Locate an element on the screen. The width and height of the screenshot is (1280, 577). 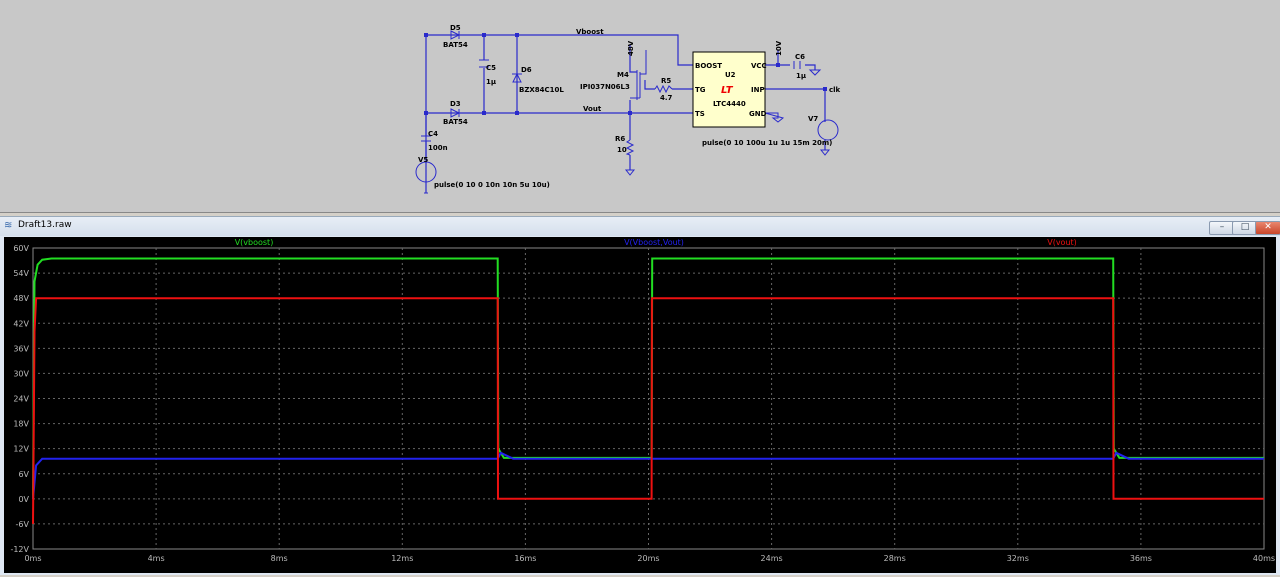
label-r5: R5 is located at coordinates (666, 81).